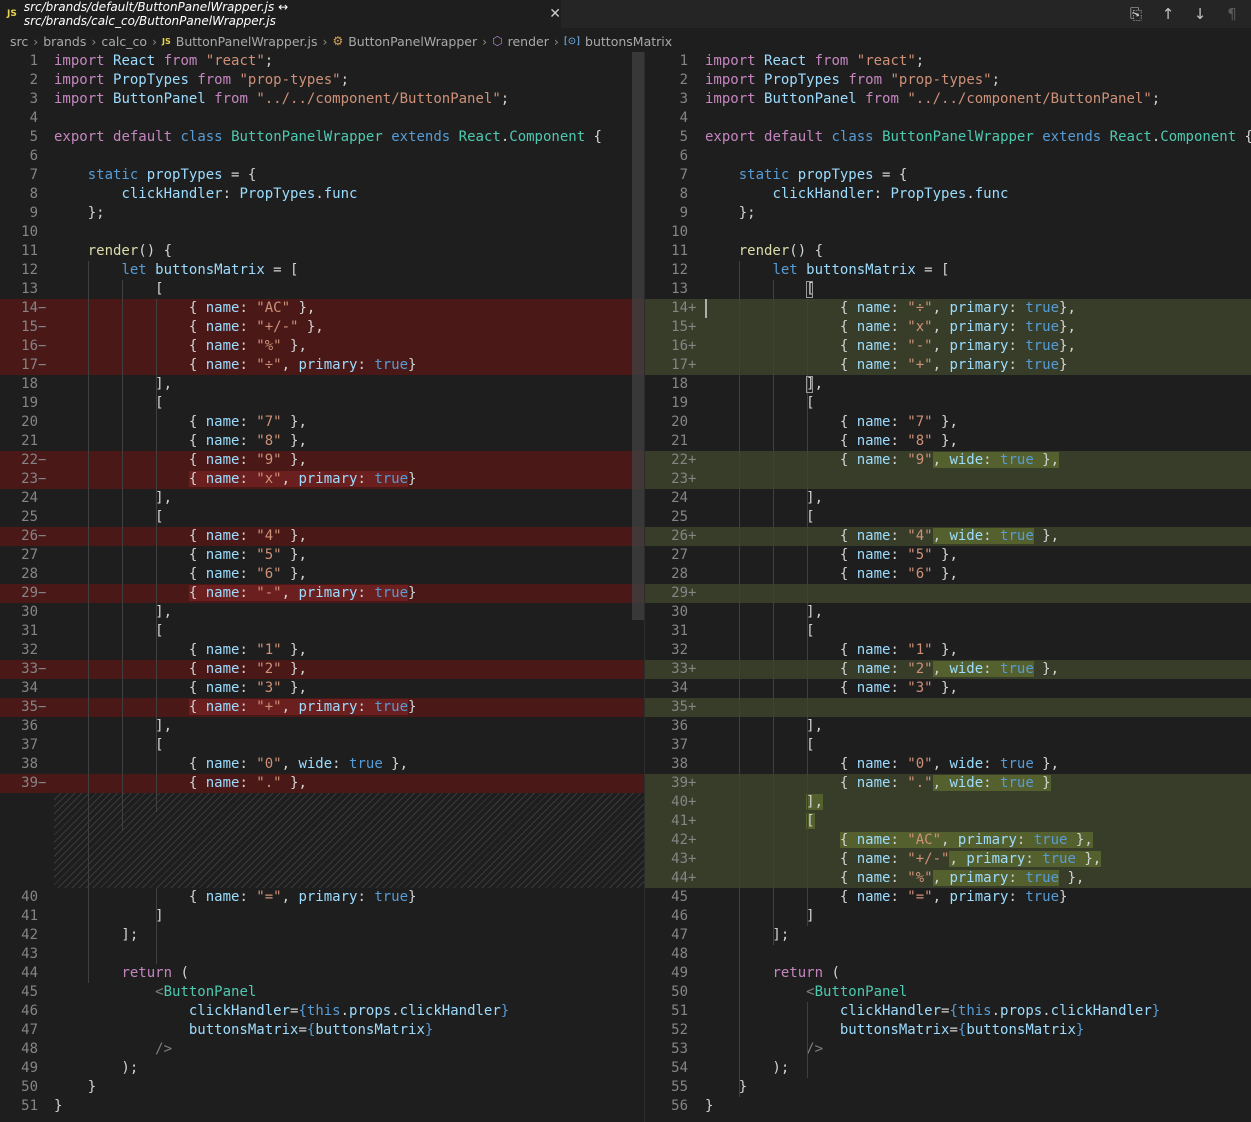 The height and width of the screenshot is (1122, 1251). What do you see at coordinates (322, 1030) in the screenshot?
I see `code-line: 47 buttonsMatrix={buttonsMatrix}` at bounding box center [322, 1030].